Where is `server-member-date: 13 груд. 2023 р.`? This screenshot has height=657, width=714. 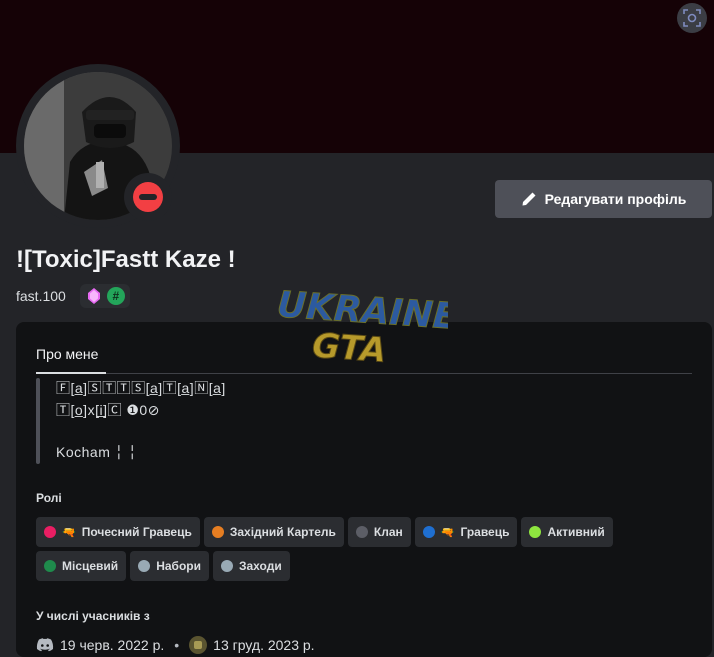
server-member-date: 13 груд. 2023 р. is located at coordinates (264, 645).